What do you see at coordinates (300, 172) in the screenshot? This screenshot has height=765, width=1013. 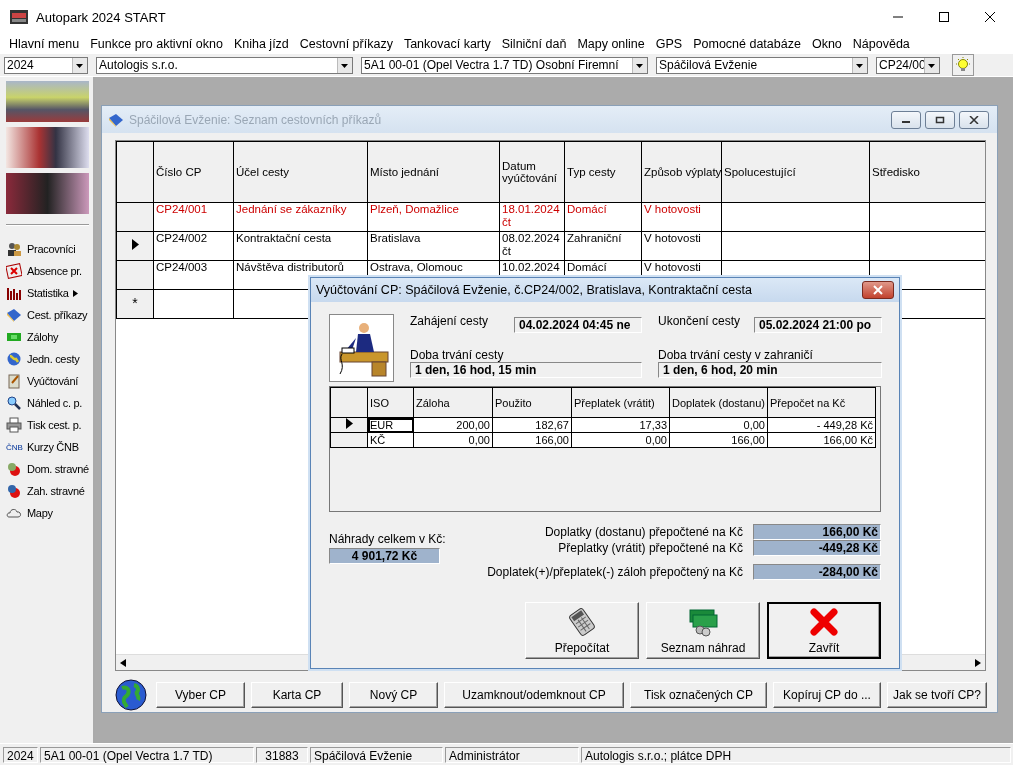 I see `column-header: Účel cesty` at bounding box center [300, 172].